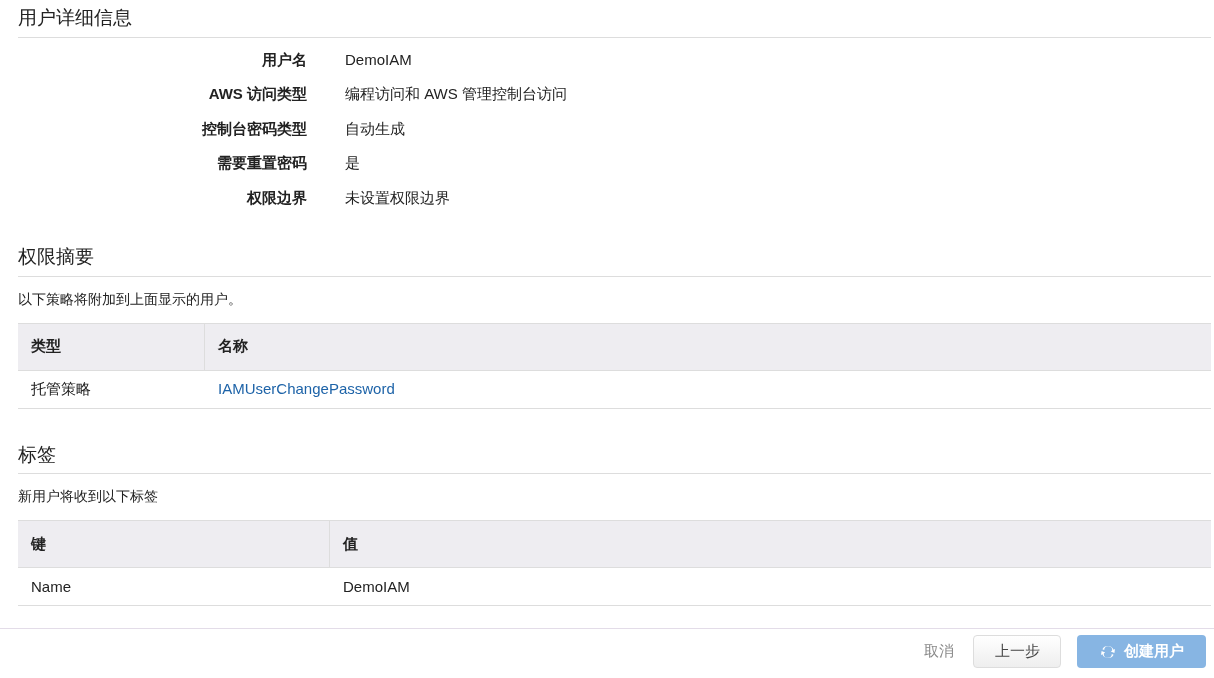 The image size is (1214, 678). I want to click on field-label: 需要重置密码, so click(261, 163).